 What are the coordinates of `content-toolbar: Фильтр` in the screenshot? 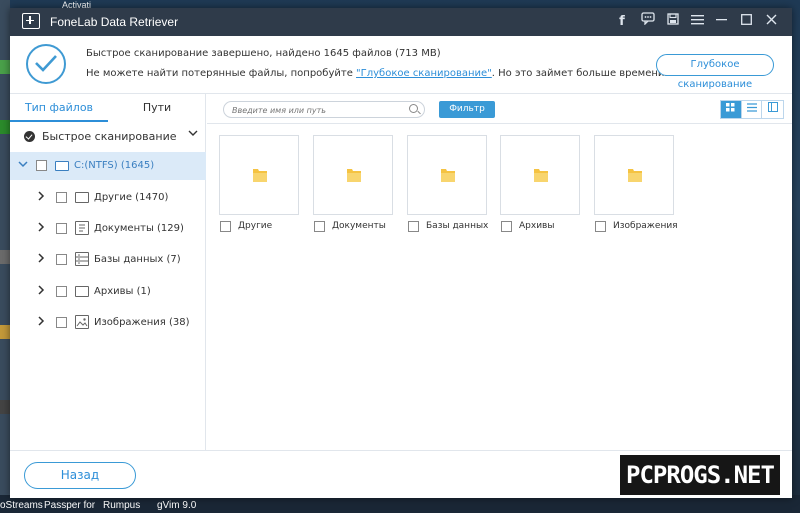 It's located at (499, 109).